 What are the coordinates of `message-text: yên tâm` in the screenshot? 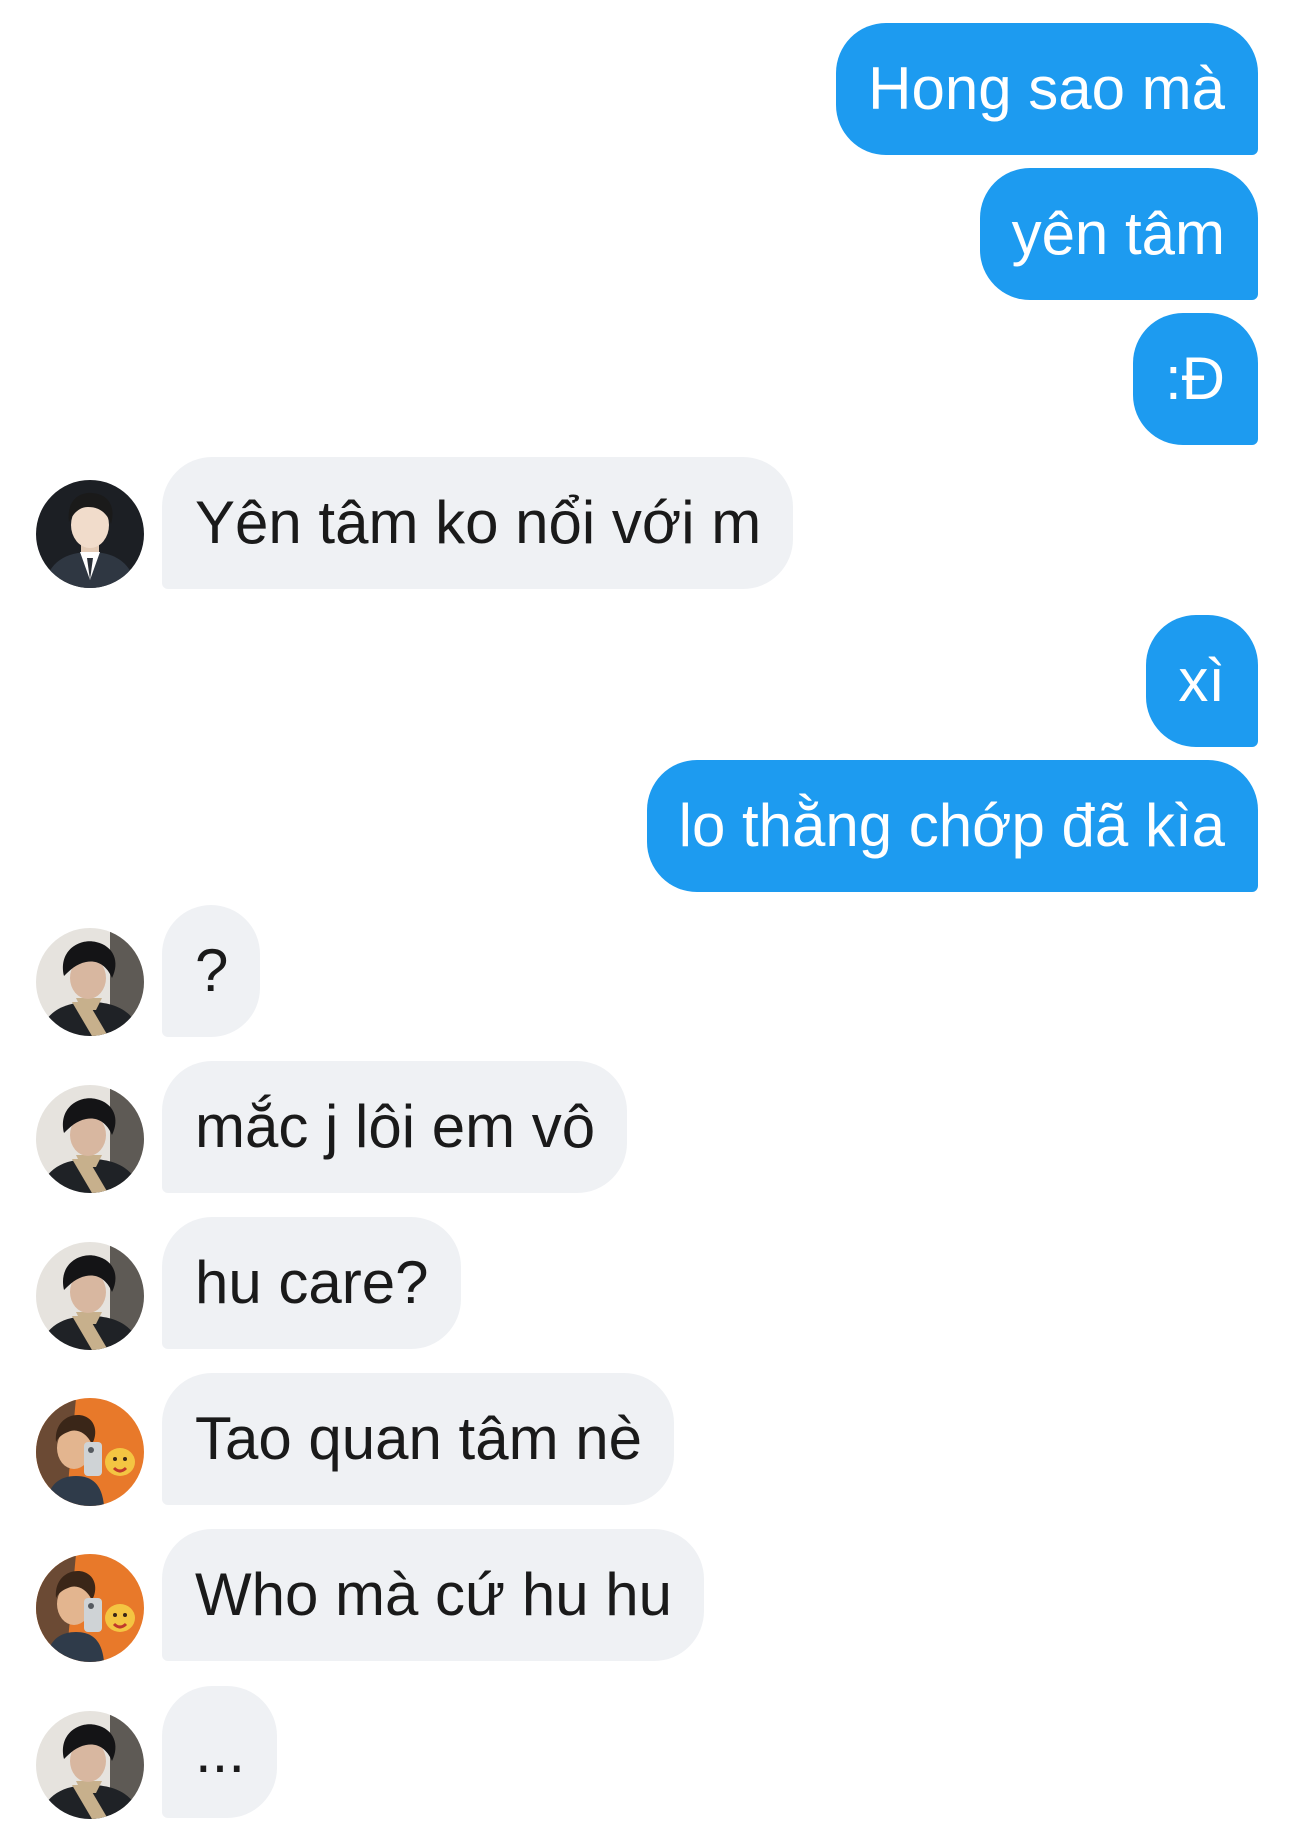 It's located at (1118, 233).